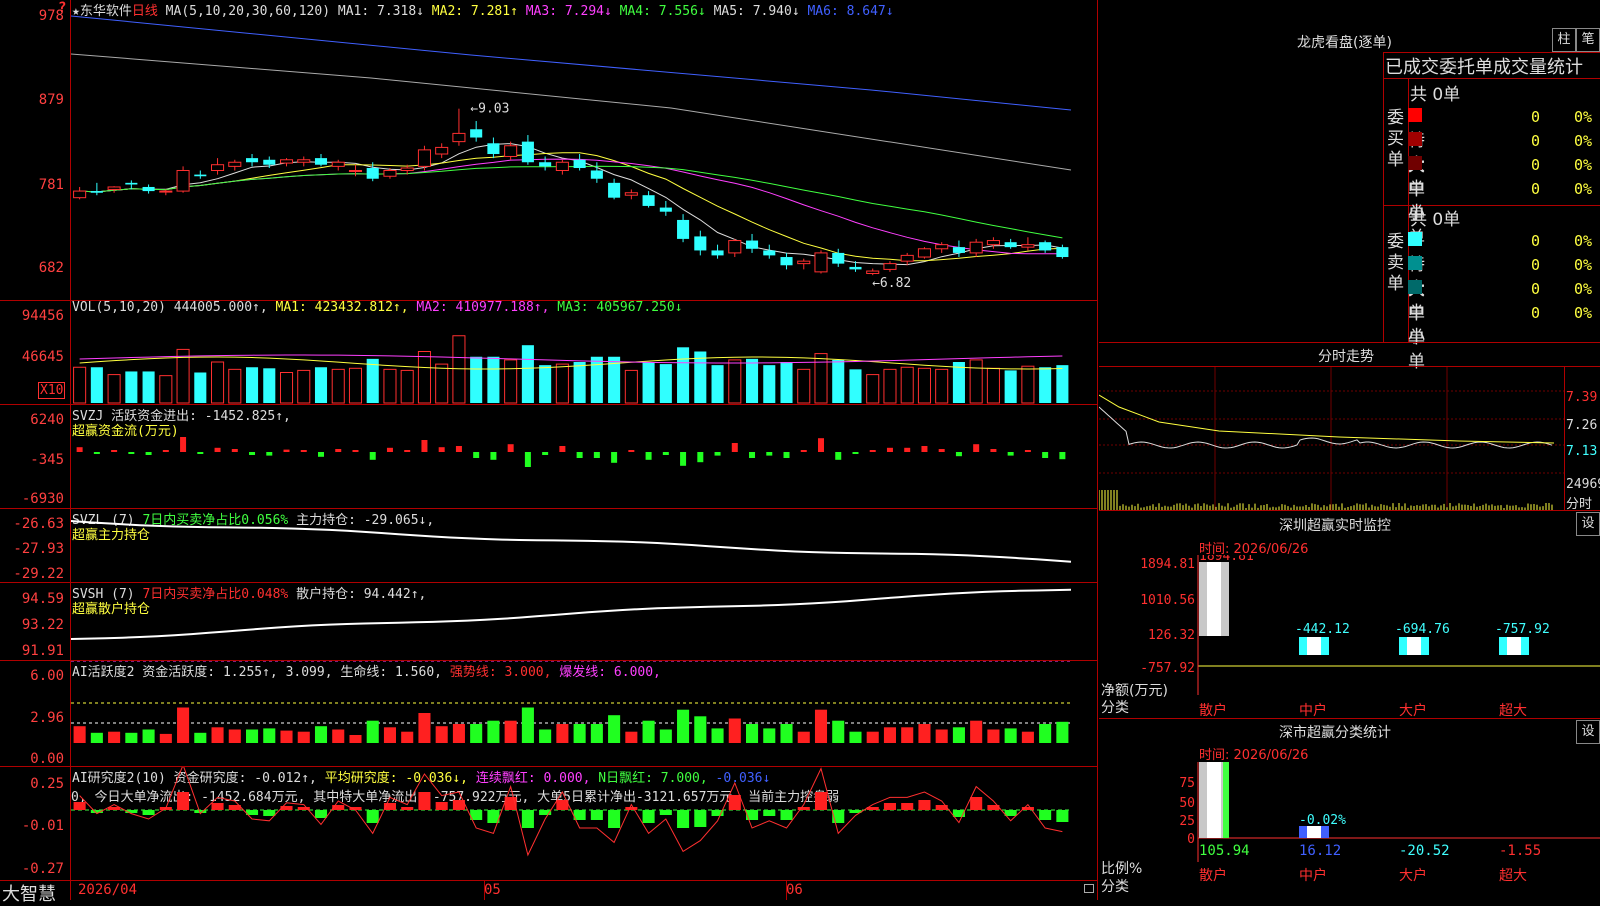  I want to click on lhkp-row: 大单, so click(1417, 266).